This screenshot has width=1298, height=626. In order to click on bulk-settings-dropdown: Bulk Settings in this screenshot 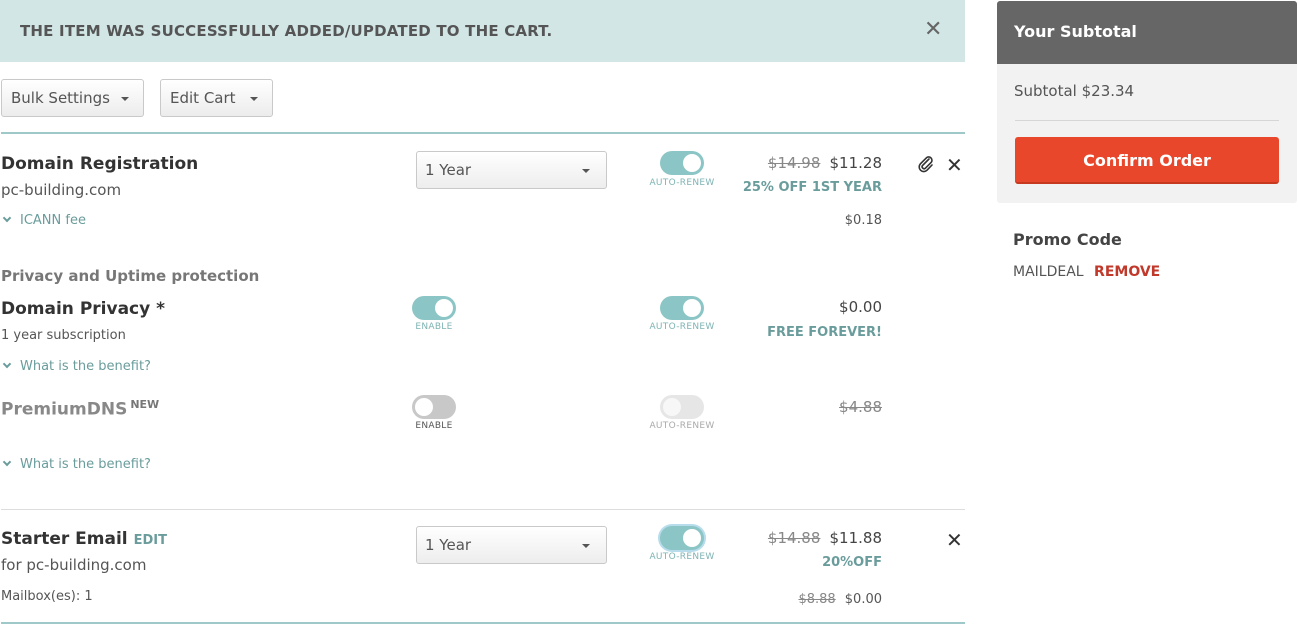, I will do `click(72, 98)`.